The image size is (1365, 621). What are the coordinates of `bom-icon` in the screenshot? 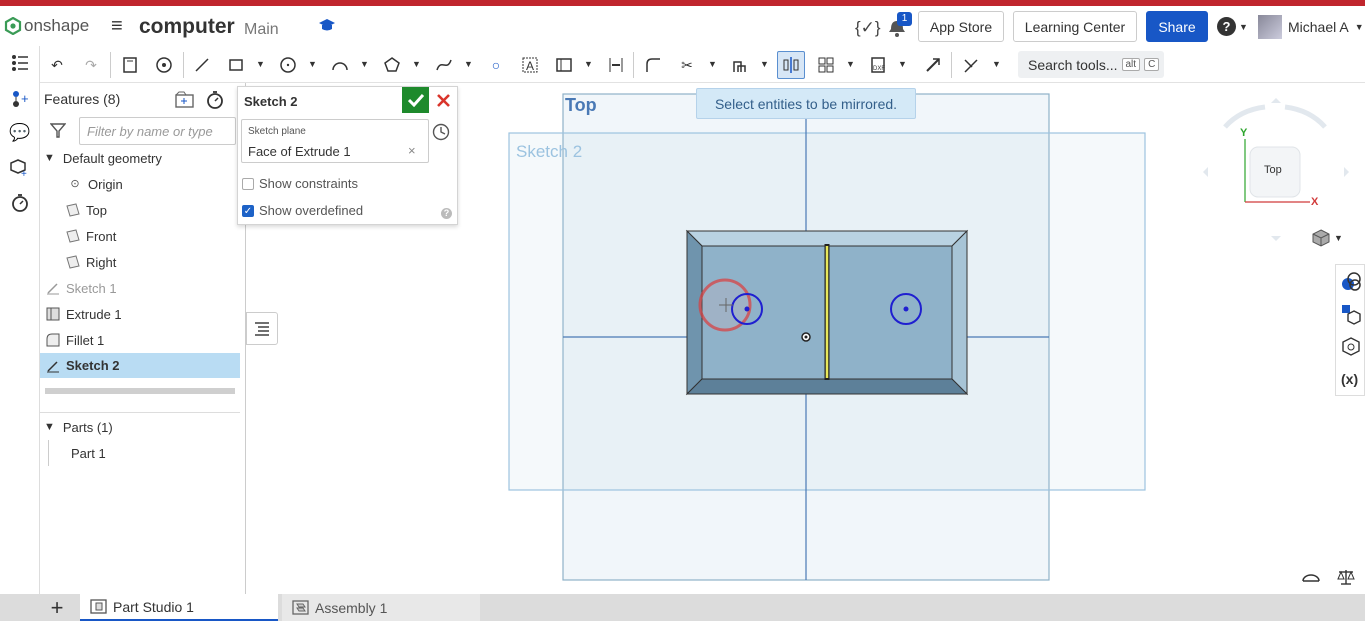 It's located at (1351, 314).